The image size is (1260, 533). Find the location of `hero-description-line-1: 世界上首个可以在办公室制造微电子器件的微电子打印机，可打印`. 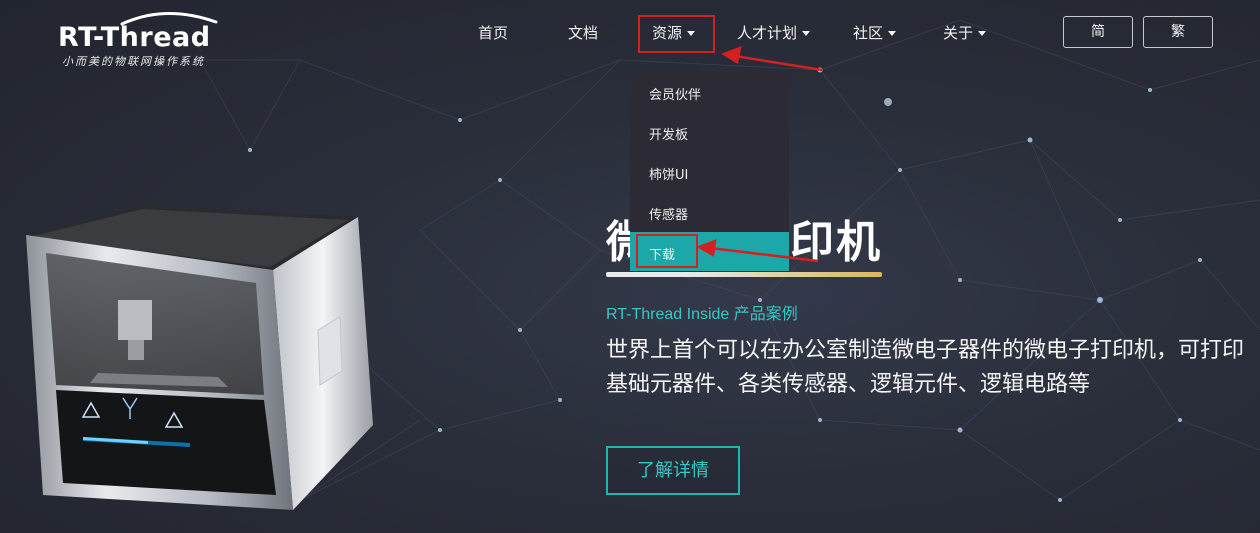

hero-description-line-1: 世界上首个可以在办公室制造微电子器件的微电子打印机，可打印 is located at coordinates (925, 350).